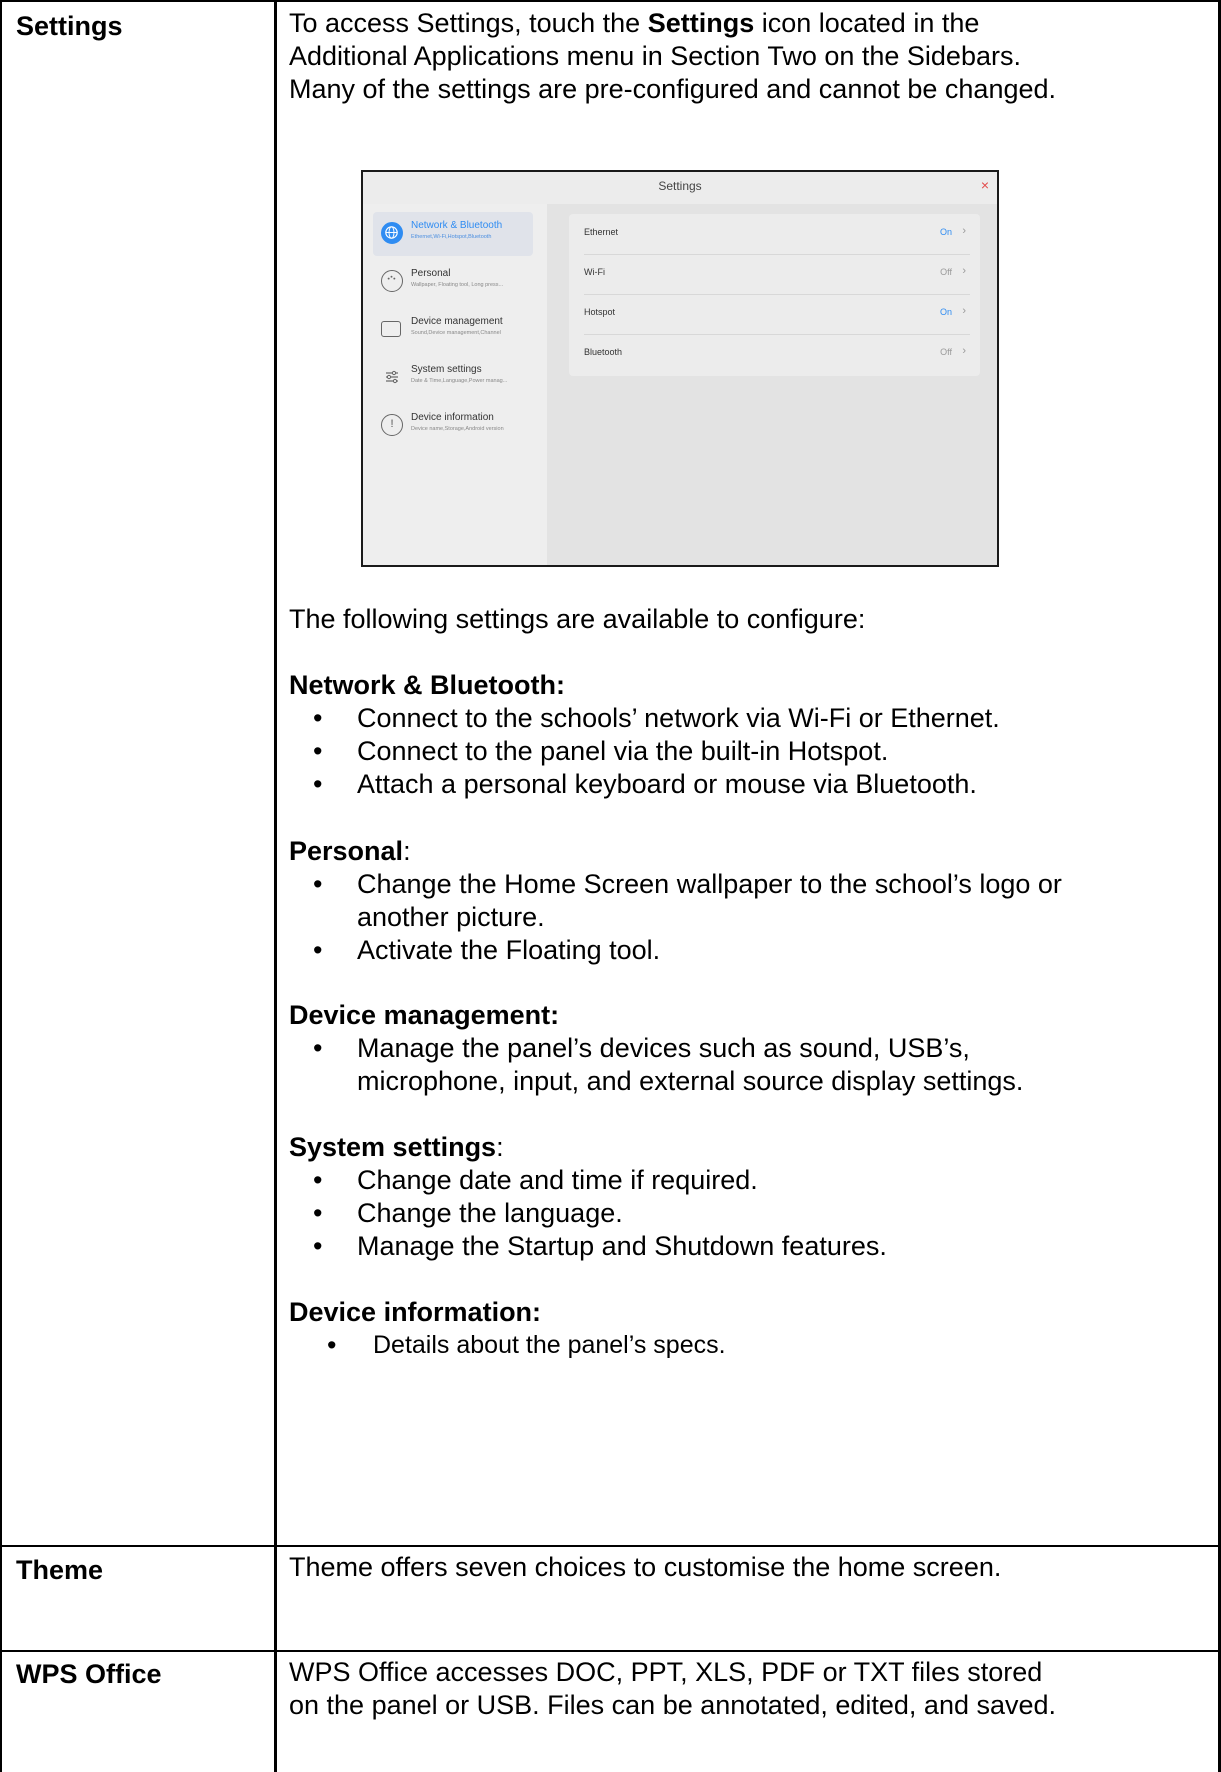  I want to click on sidebar-item-sub: Sound,Device management,Channel, so click(456, 333).